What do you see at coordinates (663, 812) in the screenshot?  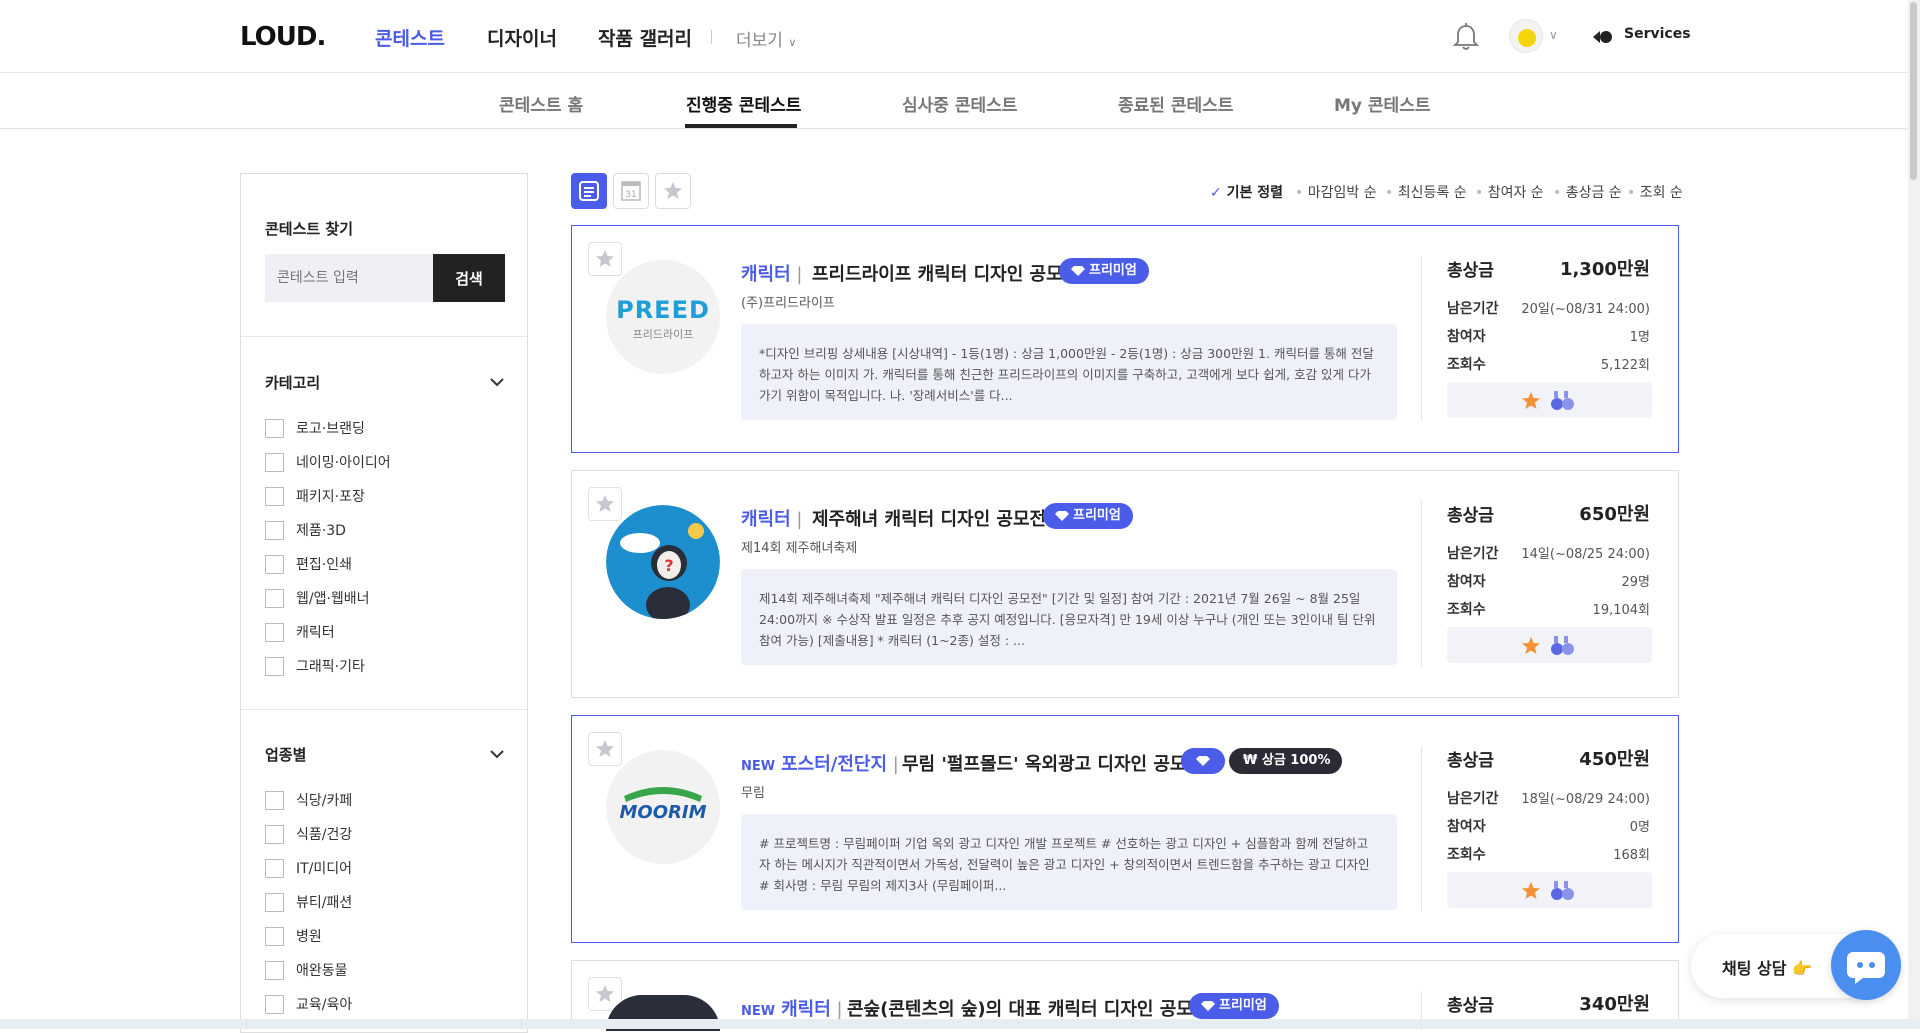 I see `thumbnail-logo-text: MOORIM` at bounding box center [663, 812].